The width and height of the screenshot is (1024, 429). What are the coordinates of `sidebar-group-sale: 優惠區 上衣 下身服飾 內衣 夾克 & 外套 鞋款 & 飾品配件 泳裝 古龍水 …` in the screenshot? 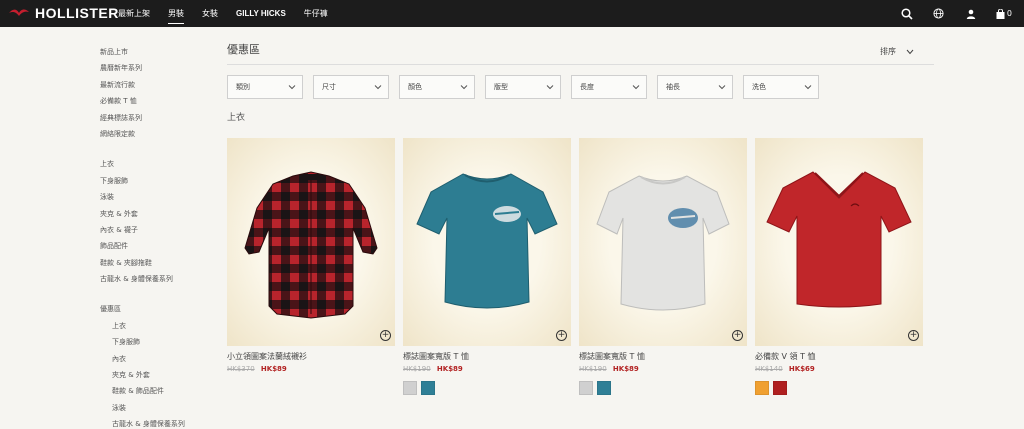 It's located at (155, 365).